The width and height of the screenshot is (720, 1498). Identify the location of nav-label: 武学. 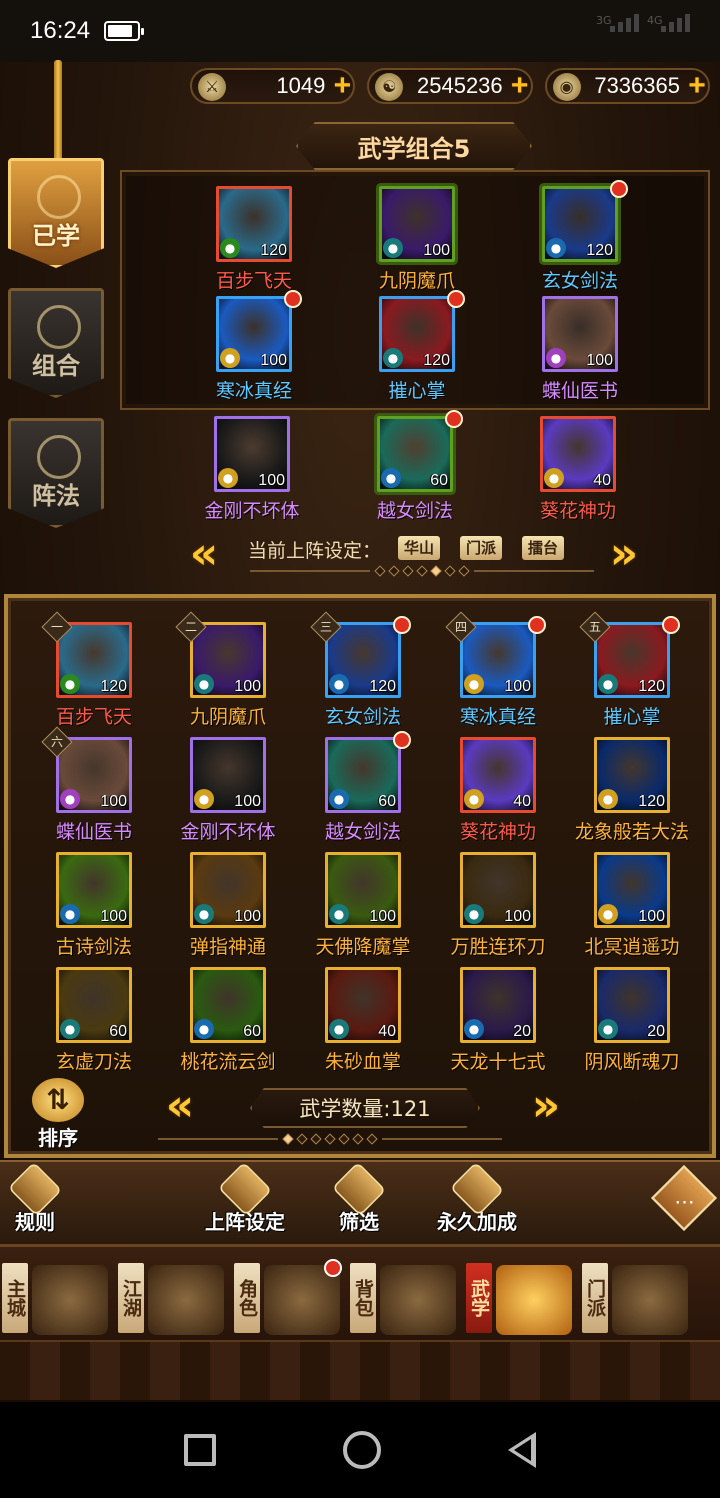
(479, 1298).